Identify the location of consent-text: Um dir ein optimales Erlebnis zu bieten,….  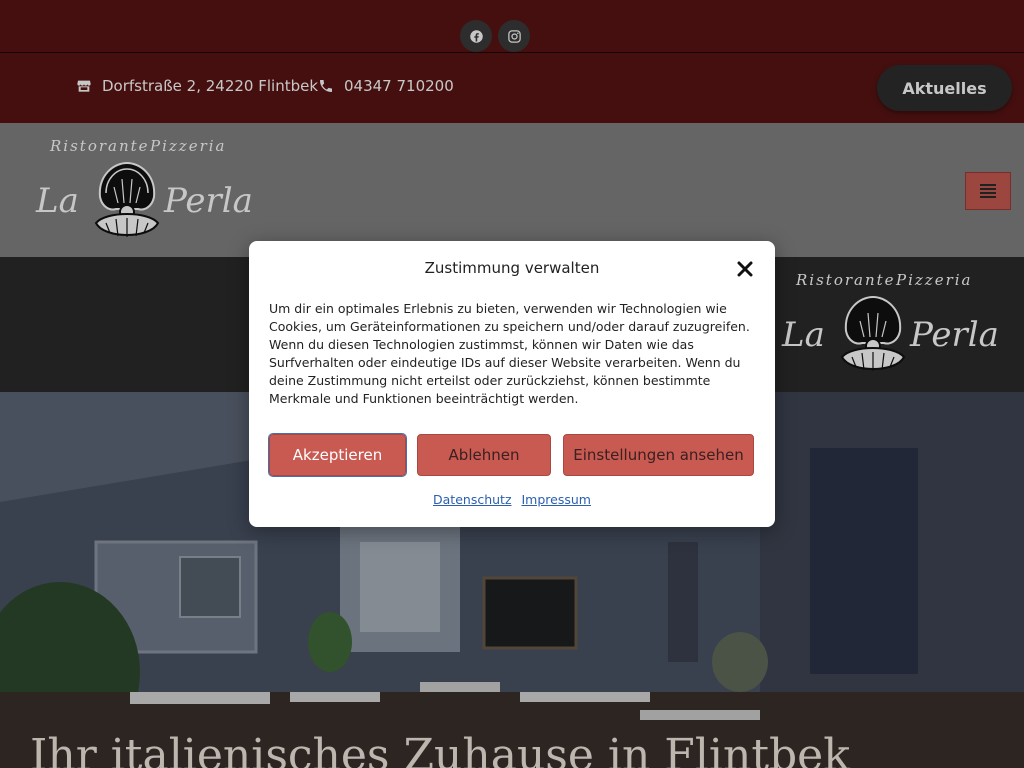
(509, 353).